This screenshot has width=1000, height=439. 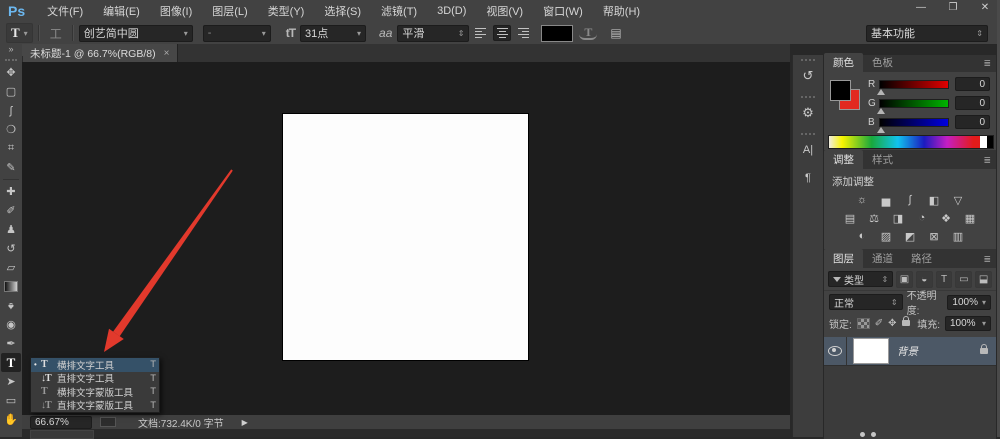 What do you see at coordinates (11, 167) in the screenshot?
I see `eyedropper-tool: ✎` at bounding box center [11, 167].